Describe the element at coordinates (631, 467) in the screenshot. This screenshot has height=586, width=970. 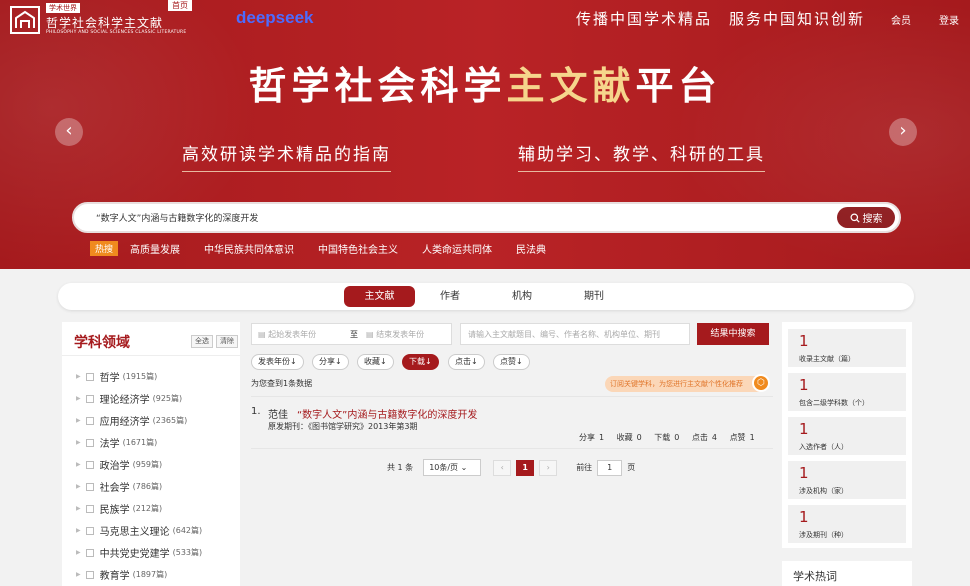
I see `page-unit: 页` at that location.